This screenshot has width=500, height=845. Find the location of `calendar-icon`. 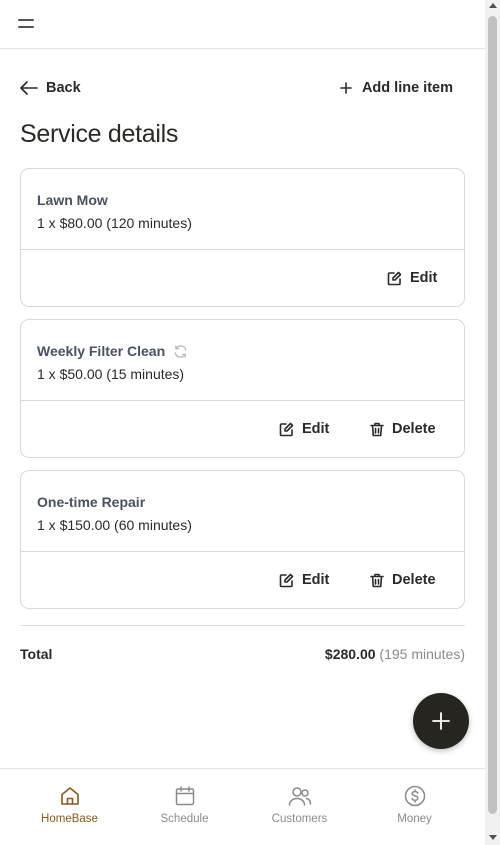

calendar-icon is located at coordinates (184, 796).